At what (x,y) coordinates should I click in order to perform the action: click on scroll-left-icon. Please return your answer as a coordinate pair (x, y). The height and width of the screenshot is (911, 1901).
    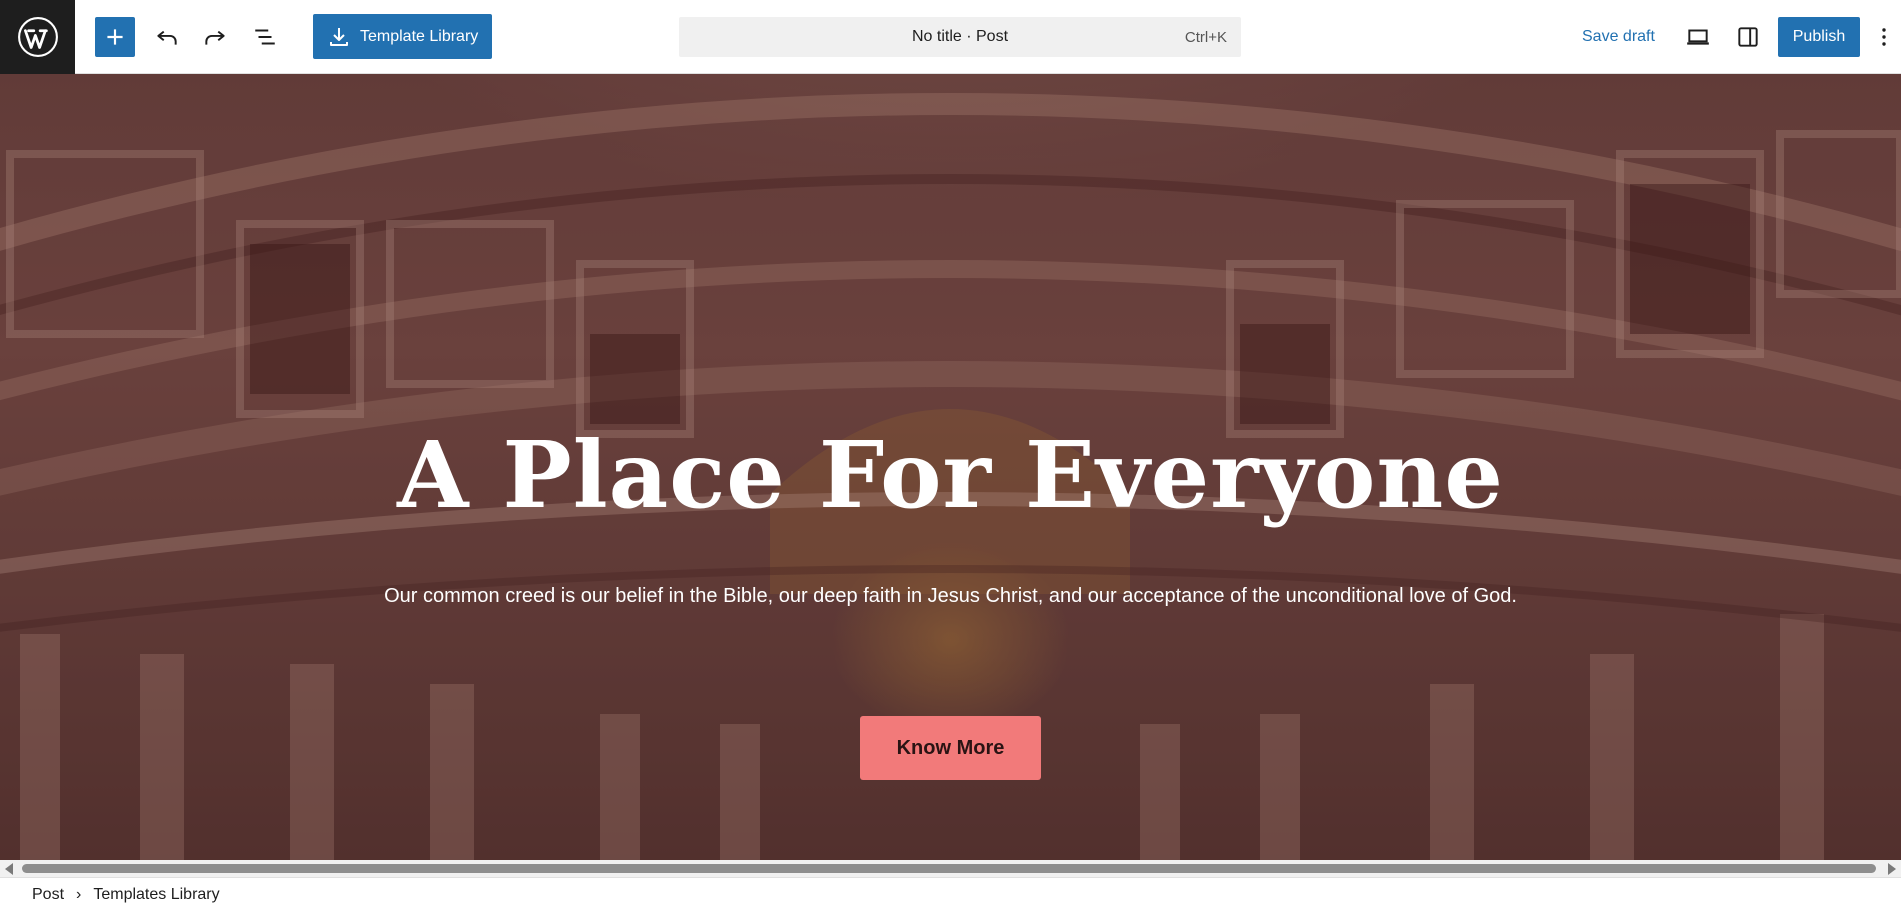
    Looking at the image, I should click on (9, 869).